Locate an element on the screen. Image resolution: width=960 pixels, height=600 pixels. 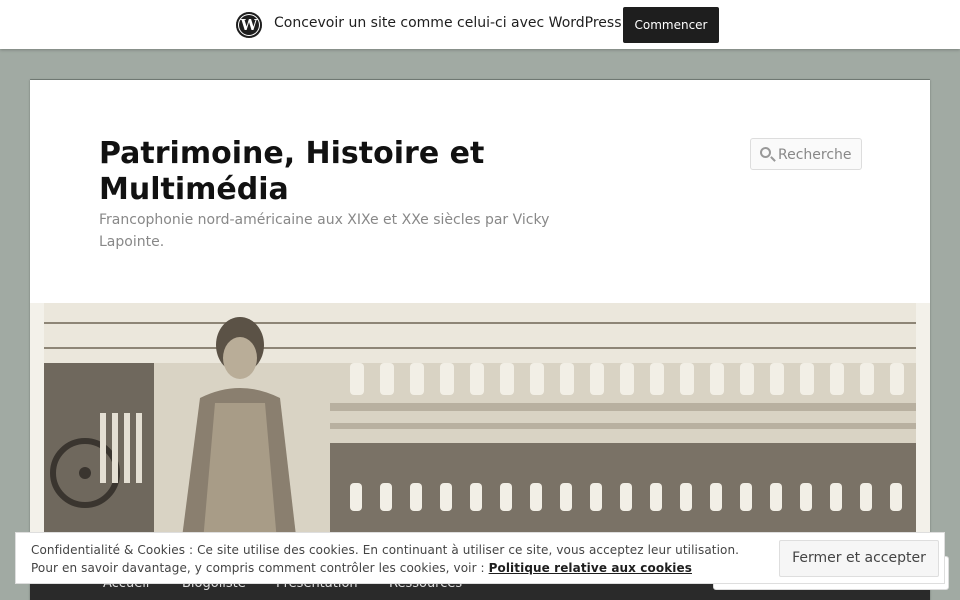
site-title: Patrimoine, Histoire et Multimédia is located at coordinates (349, 172).